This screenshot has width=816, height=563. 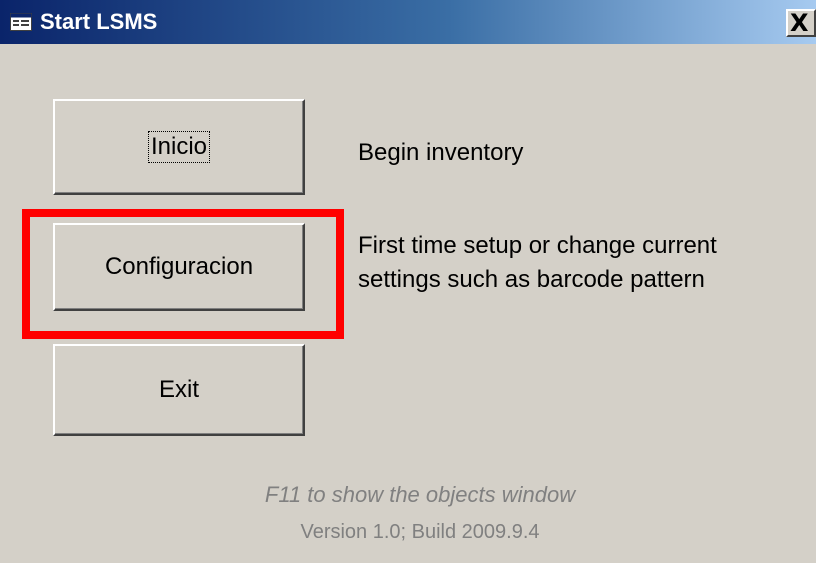 What do you see at coordinates (531, 279) in the screenshot?
I see `configuracion-description-line-2: settings such as barcode pattern` at bounding box center [531, 279].